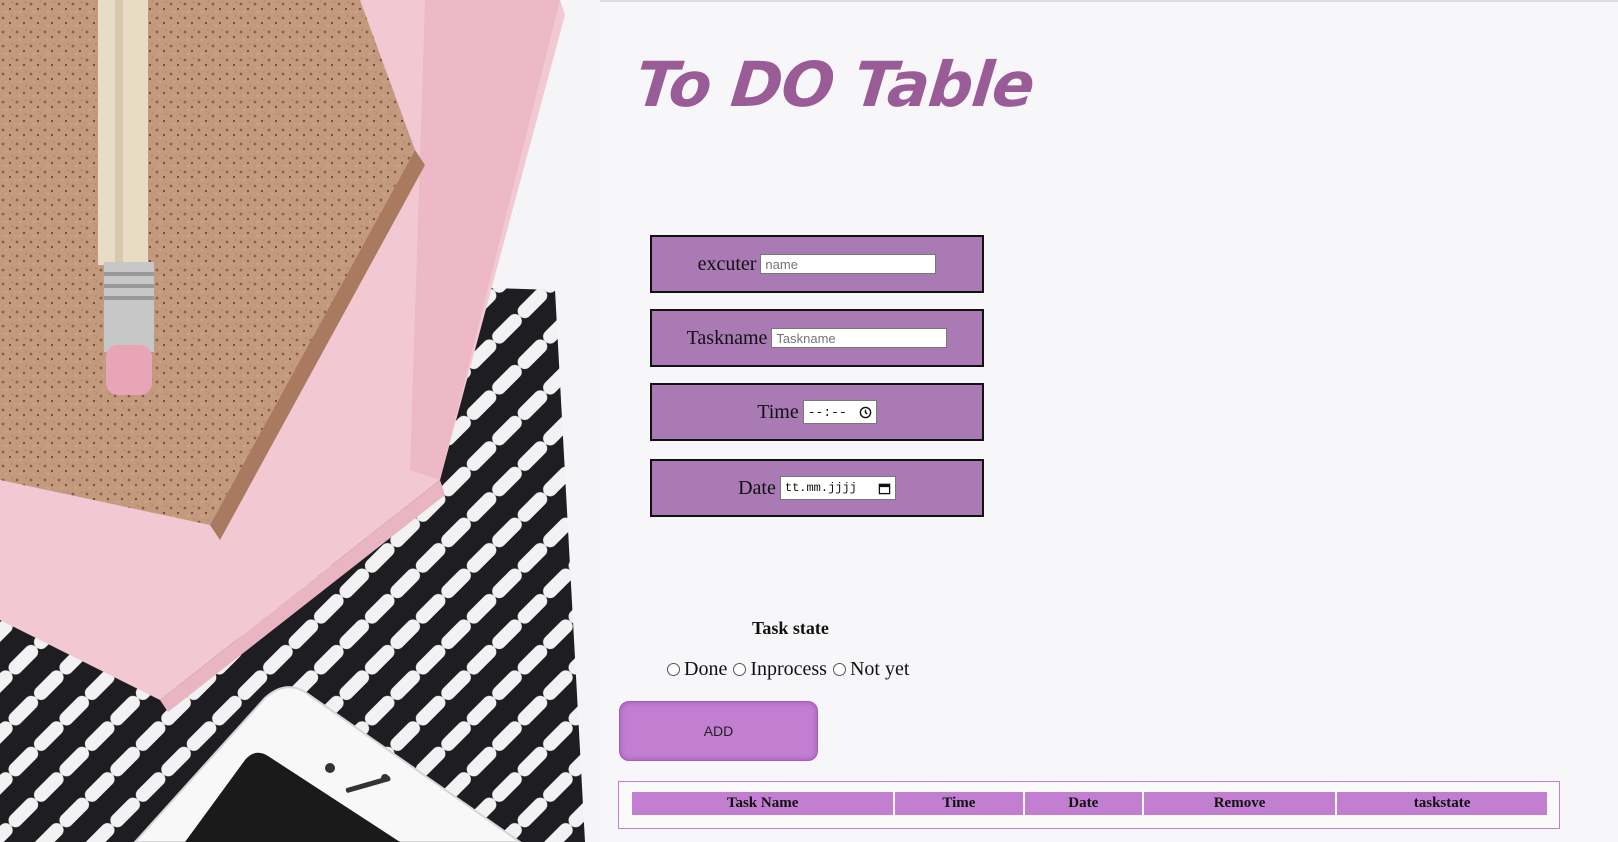 The image size is (1618, 842). I want to click on date-field-box: Date tt.mm.jjjj, so click(817, 488).